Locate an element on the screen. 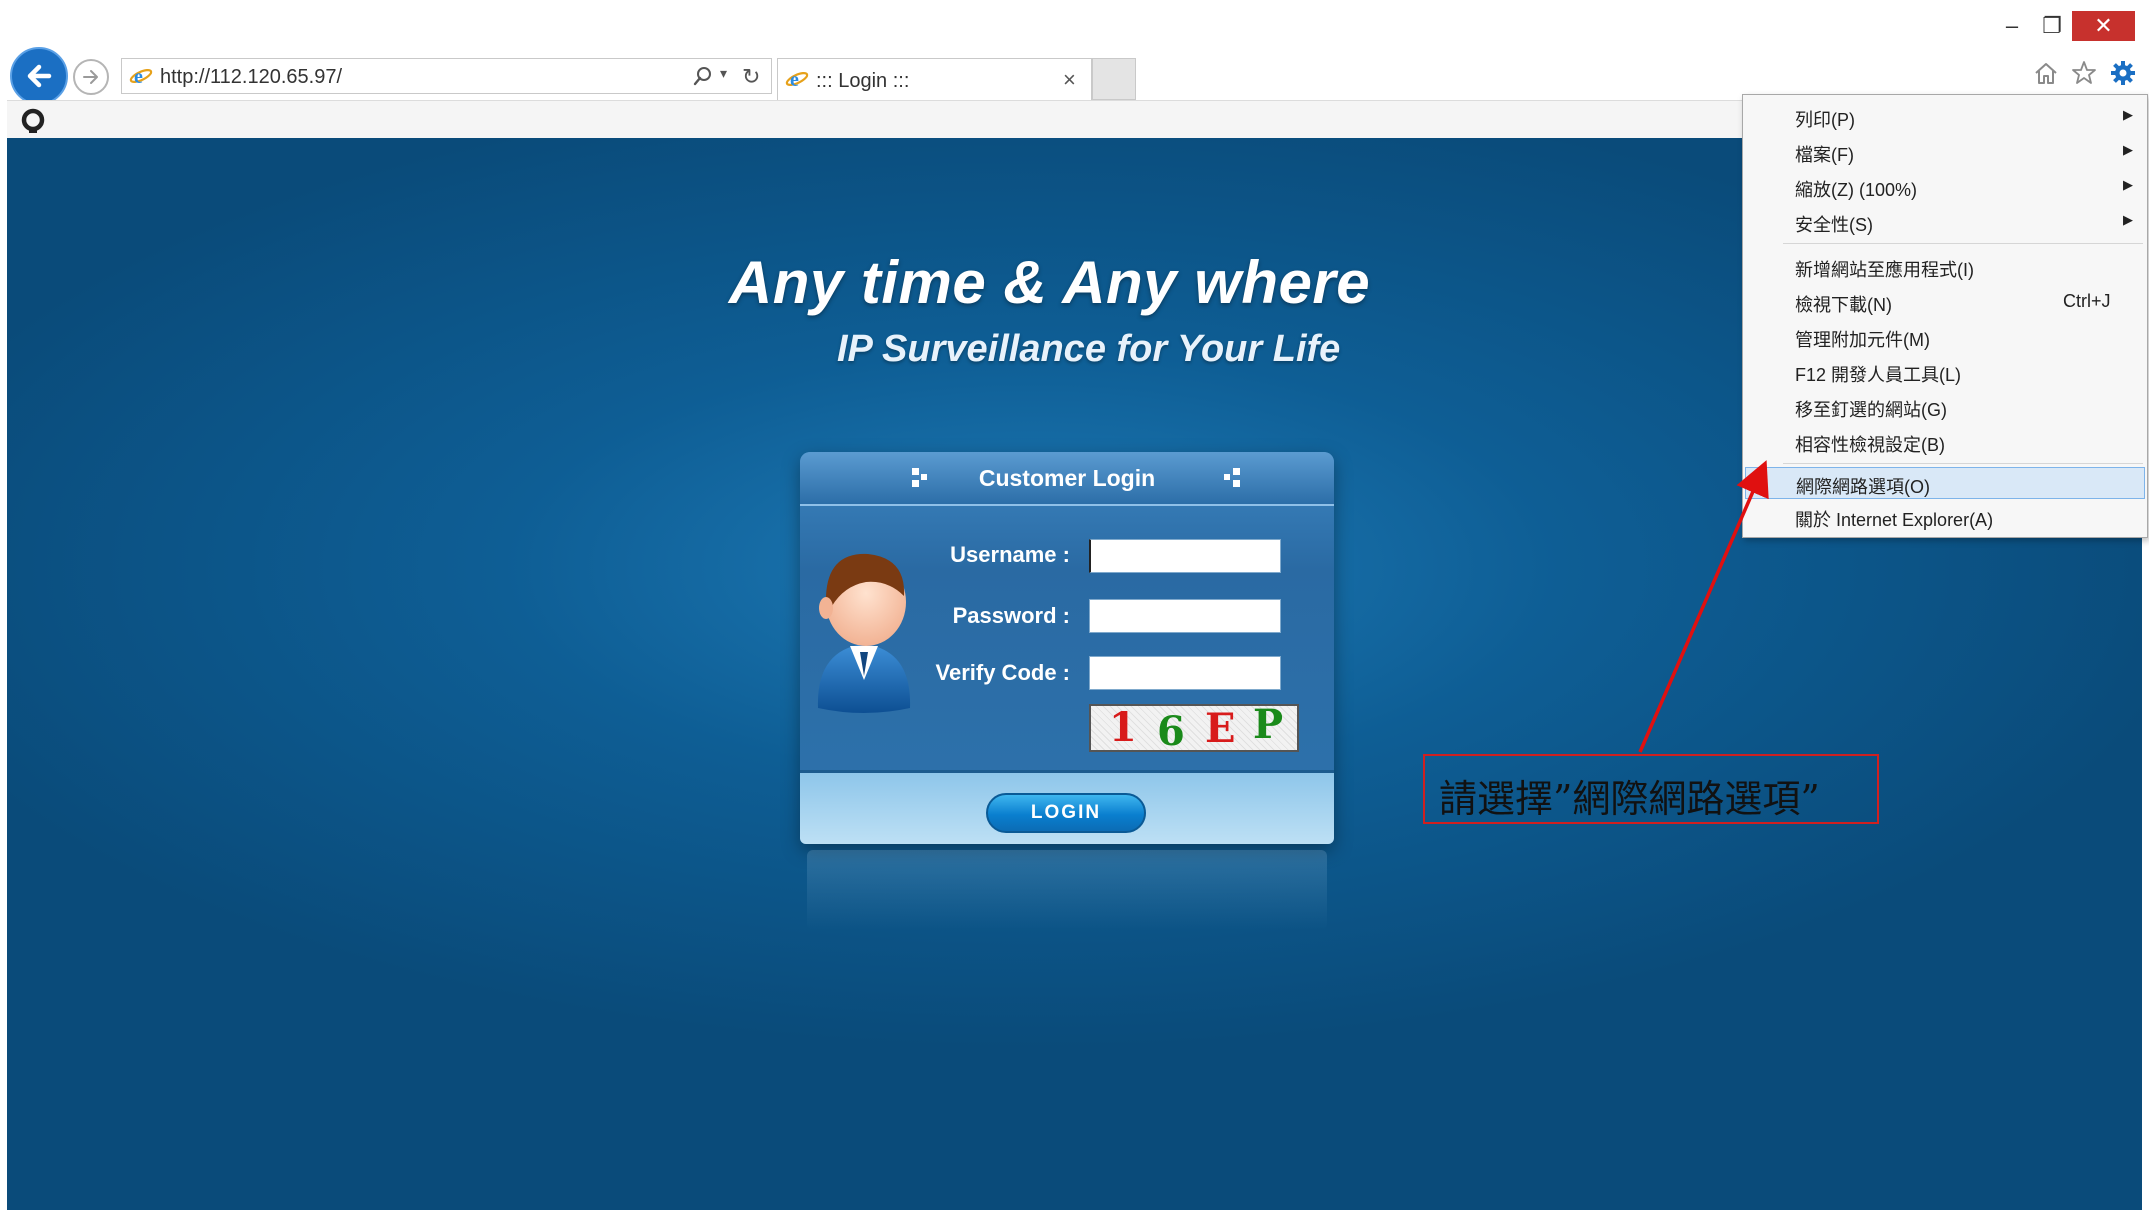 The height and width of the screenshot is (1210, 2149). menu-item-add-site-to-apps: 新增網站至應用程式(I) is located at coordinates (1945, 267).